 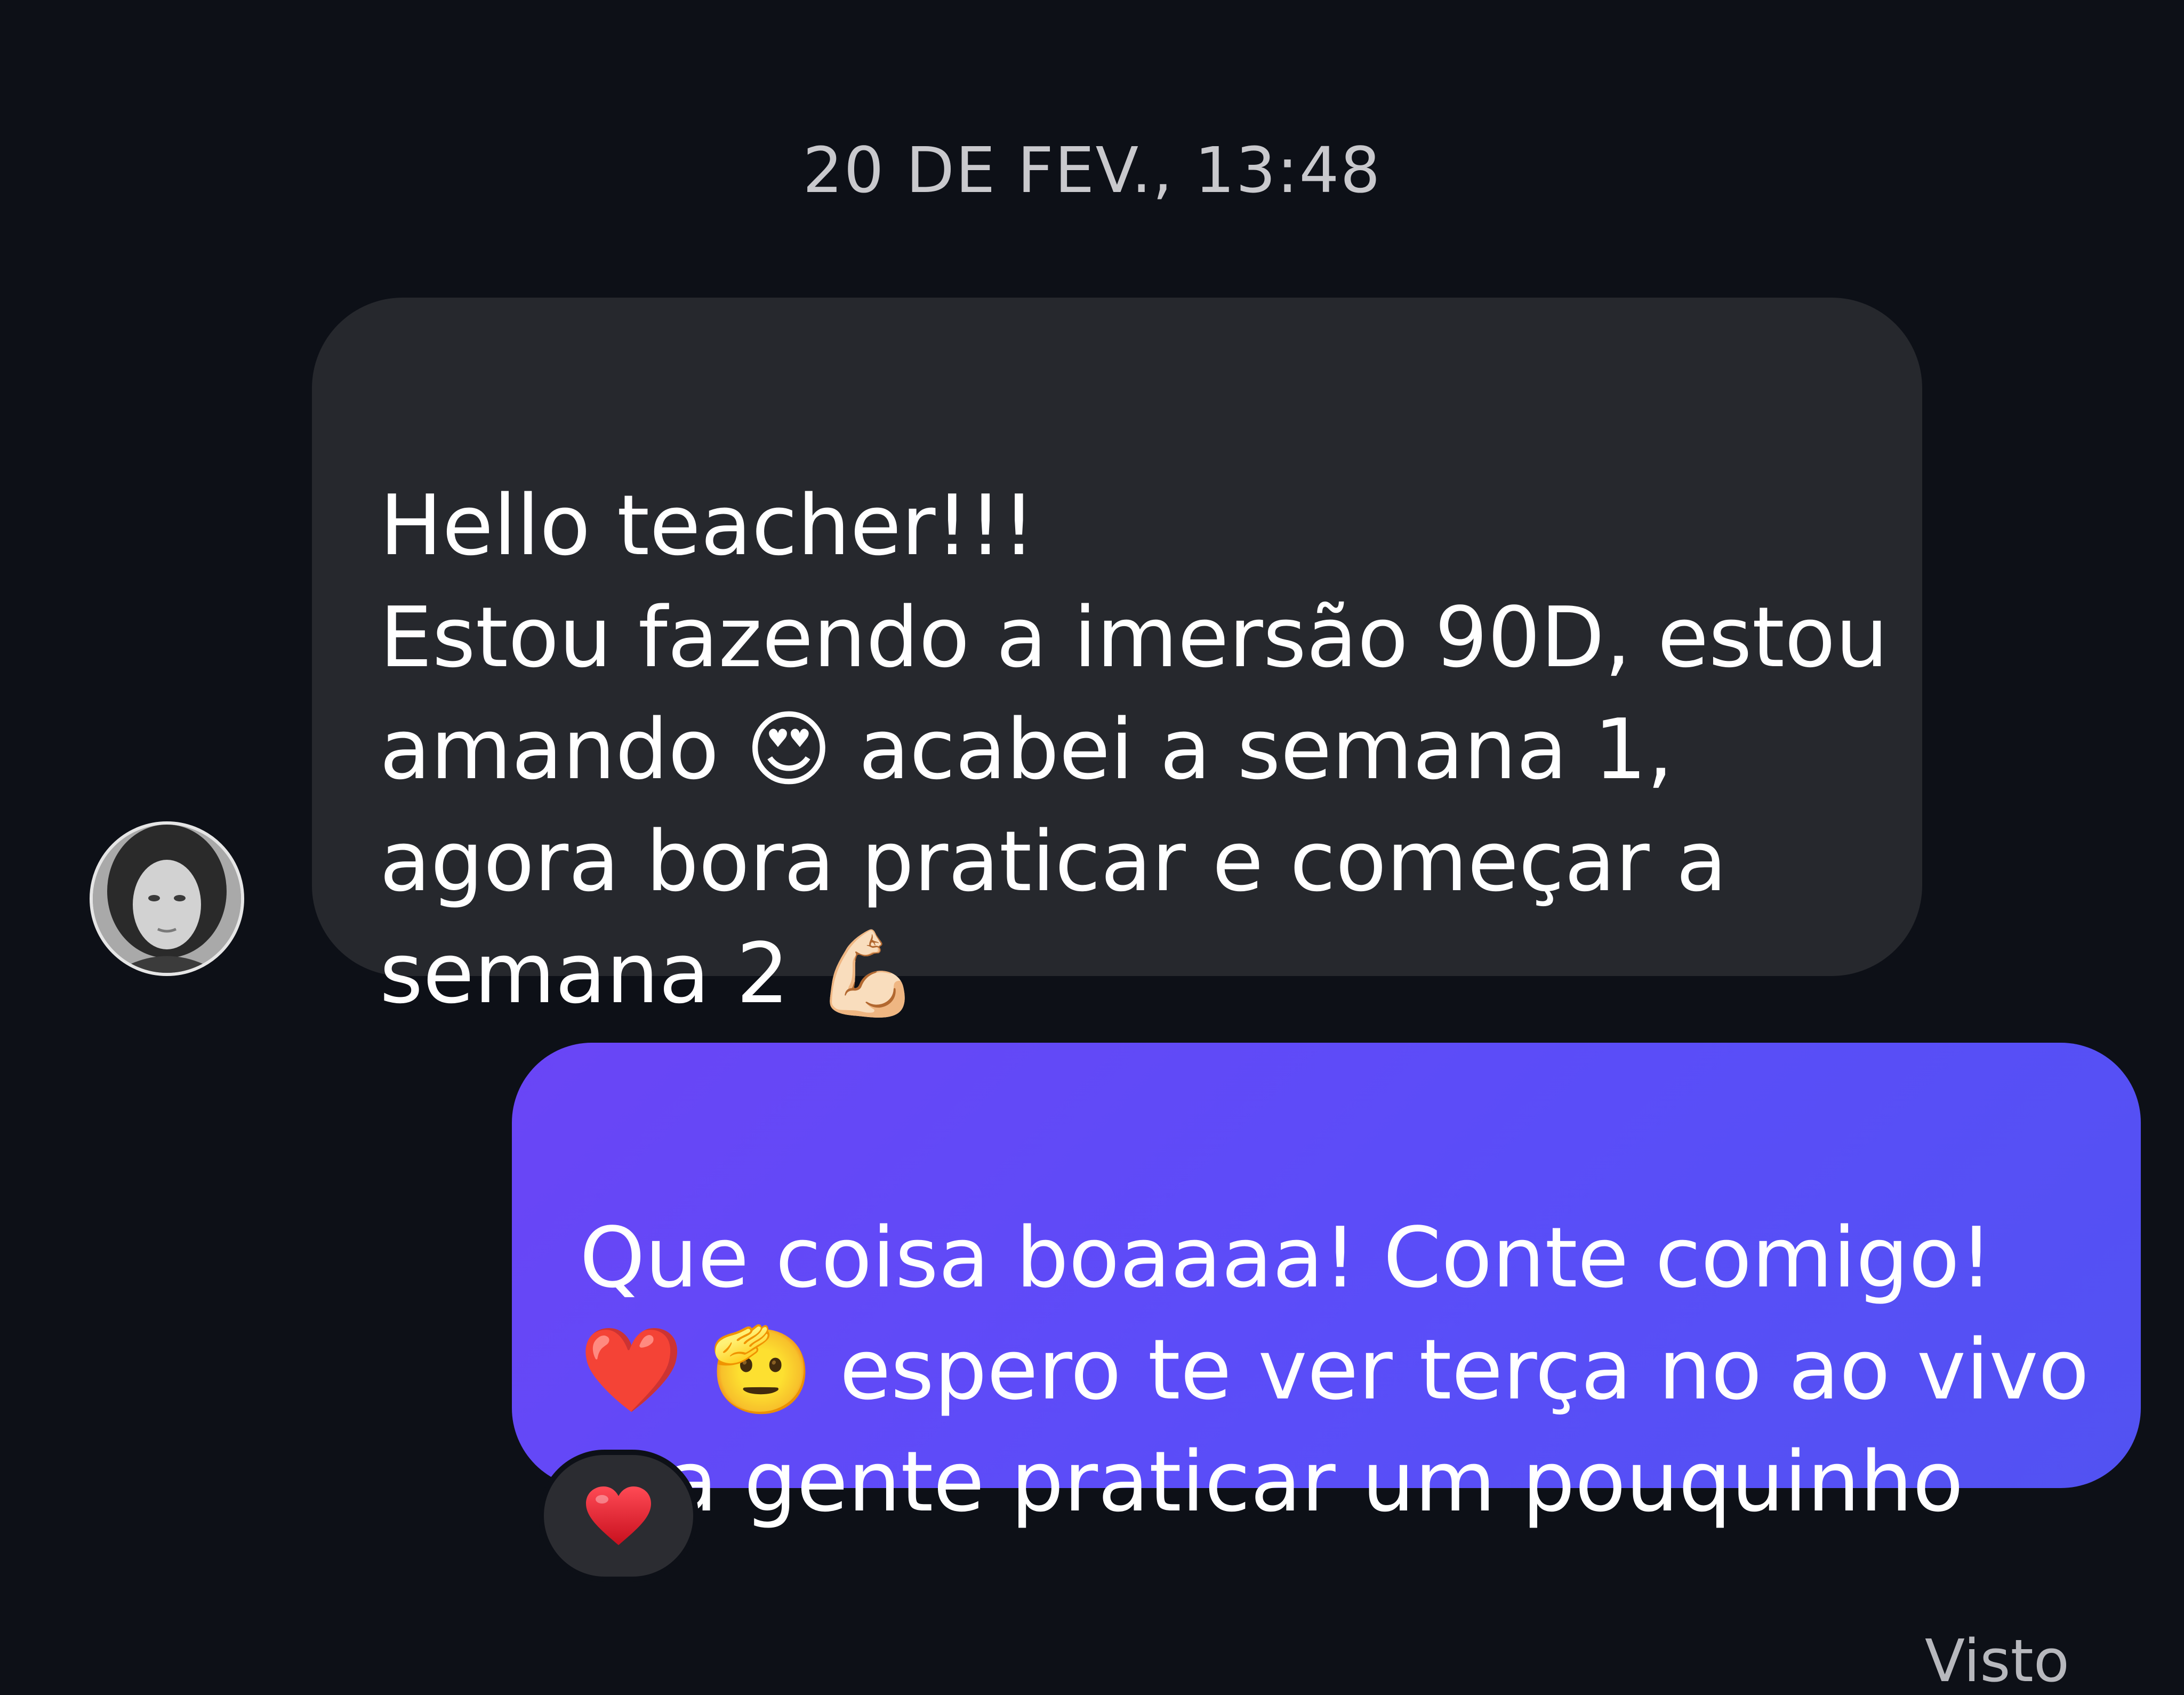 I want to click on avatar, so click(x=167, y=899).